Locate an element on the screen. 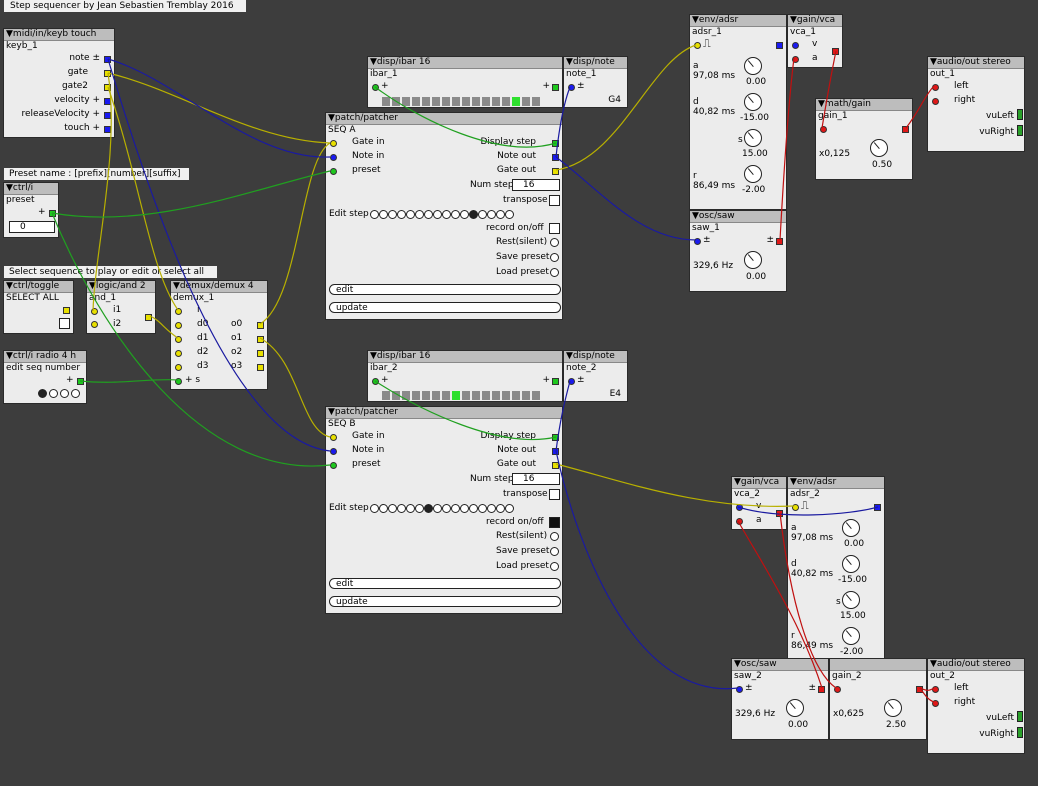 This screenshot has height=786, width=1038. object-header is located at coordinates (878, 665).